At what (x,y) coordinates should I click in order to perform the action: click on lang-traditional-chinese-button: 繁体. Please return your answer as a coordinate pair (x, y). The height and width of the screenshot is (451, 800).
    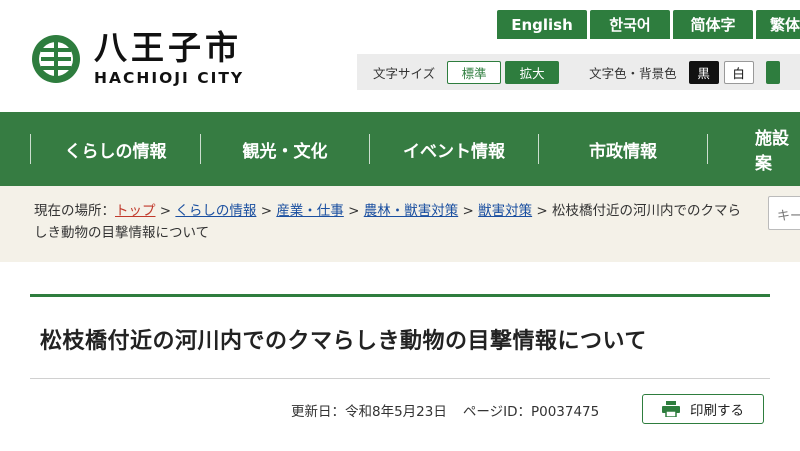
    Looking at the image, I should click on (778, 24).